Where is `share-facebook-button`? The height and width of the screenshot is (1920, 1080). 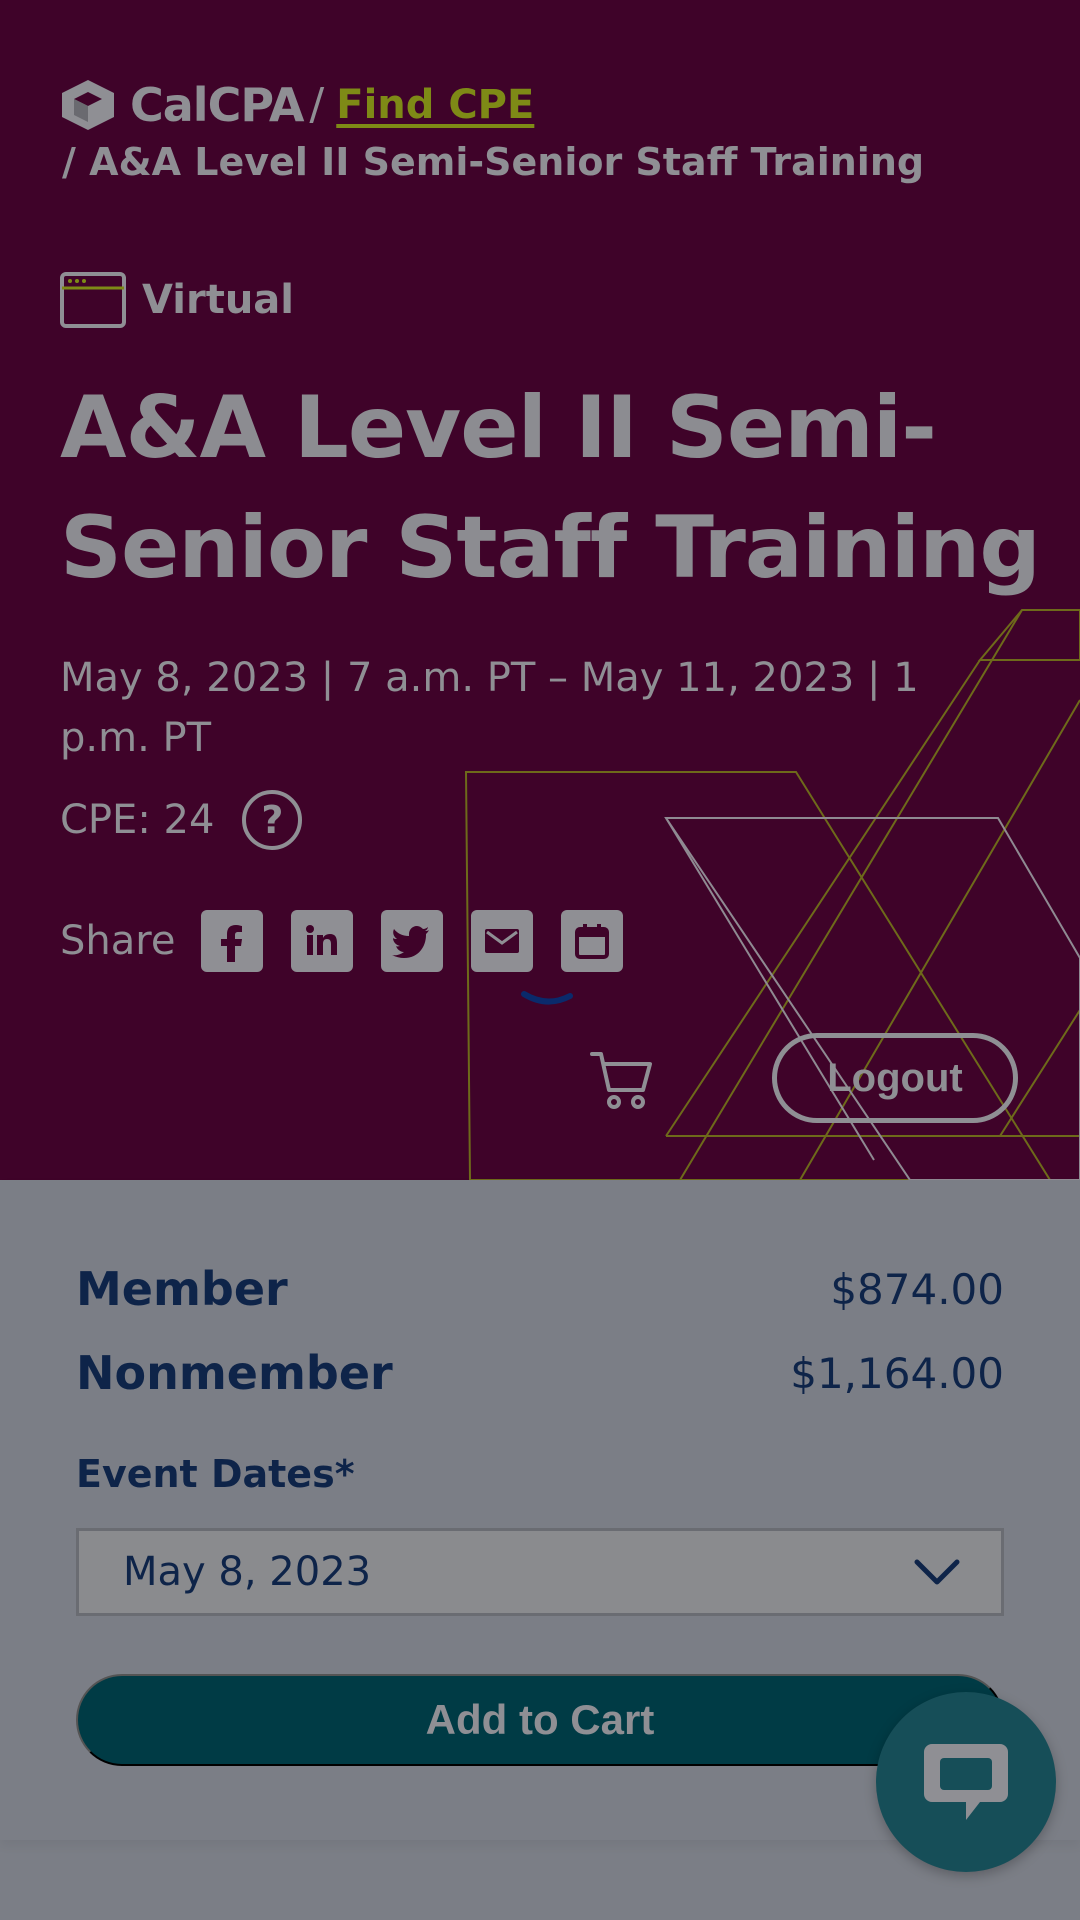 share-facebook-button is located at coordinates (232, 941).